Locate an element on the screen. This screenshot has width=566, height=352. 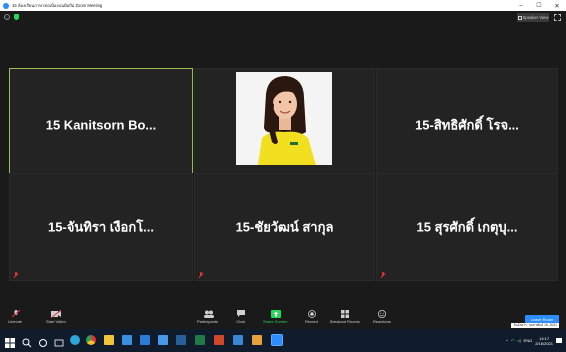
windows-start-icon is located at coordinates (10, 341).